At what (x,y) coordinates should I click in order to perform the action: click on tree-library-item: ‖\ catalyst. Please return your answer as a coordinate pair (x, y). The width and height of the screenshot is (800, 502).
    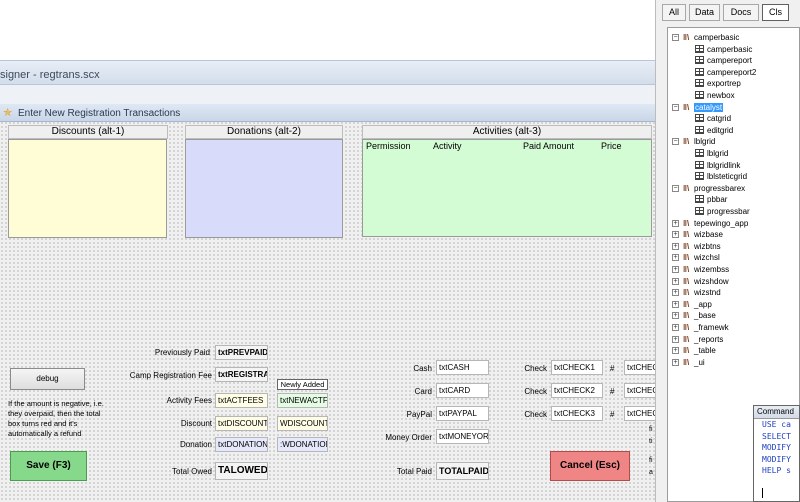
    Looking at the image, I should click on (703, 107).